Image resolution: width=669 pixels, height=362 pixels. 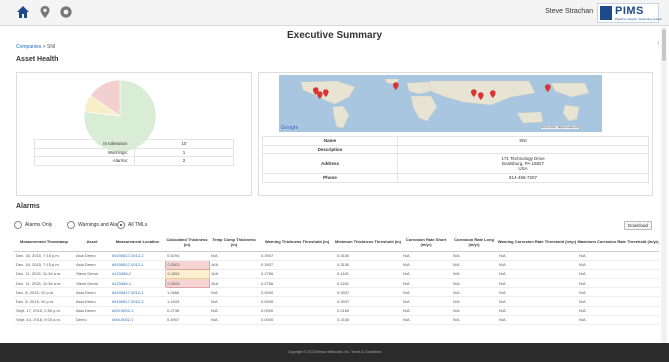 I want to click on radio-all-tmls-label: All TMLs, so click(x=137, y=225).